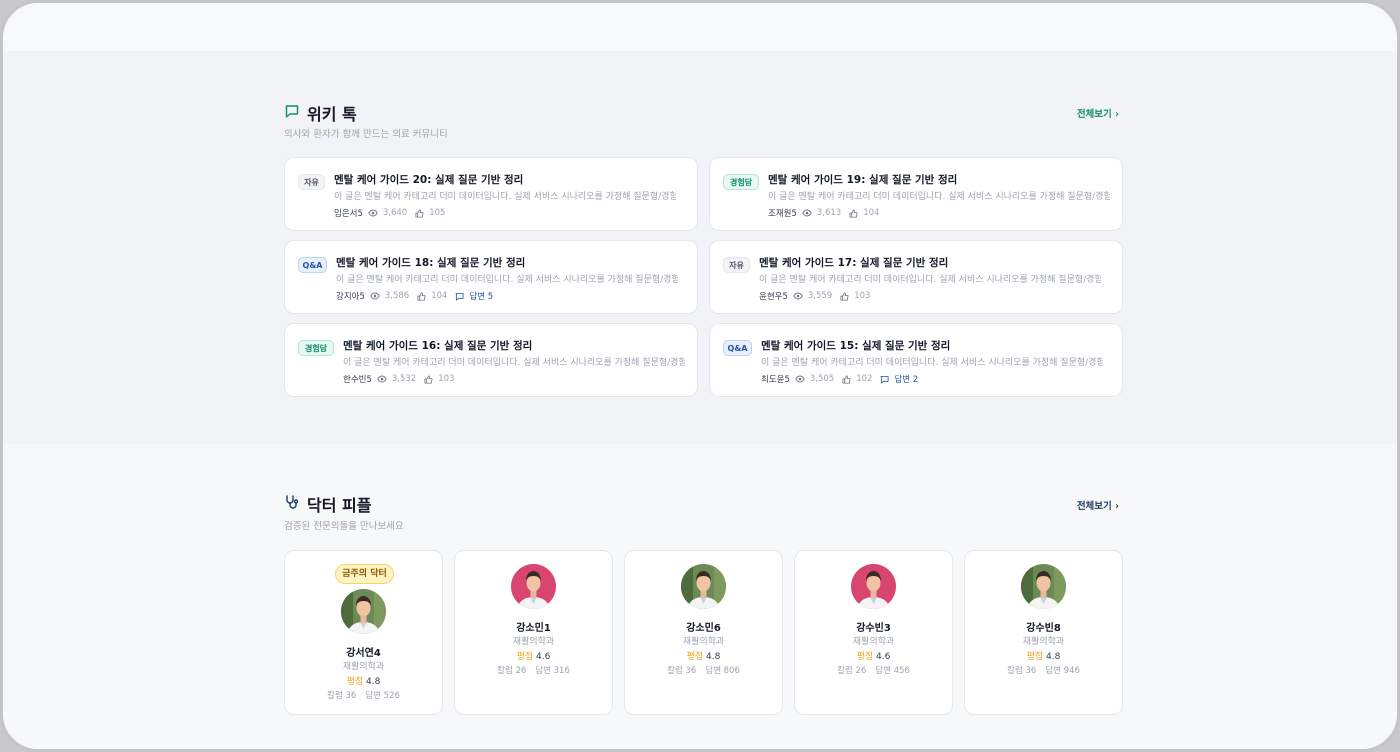 The image size is (1400, 752). I want to click on doctor-card: 강소민6 재활의학과 평점 4.8 칼럼 36 답변 806, so click(703, 632).